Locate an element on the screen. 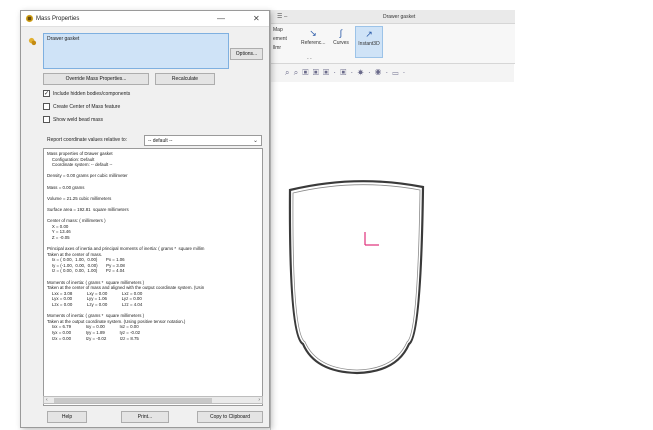 Image resolution: width=653 pixels, height=430 pixels. recalculate-button: Recalculate is located at coordinates (185, 79).